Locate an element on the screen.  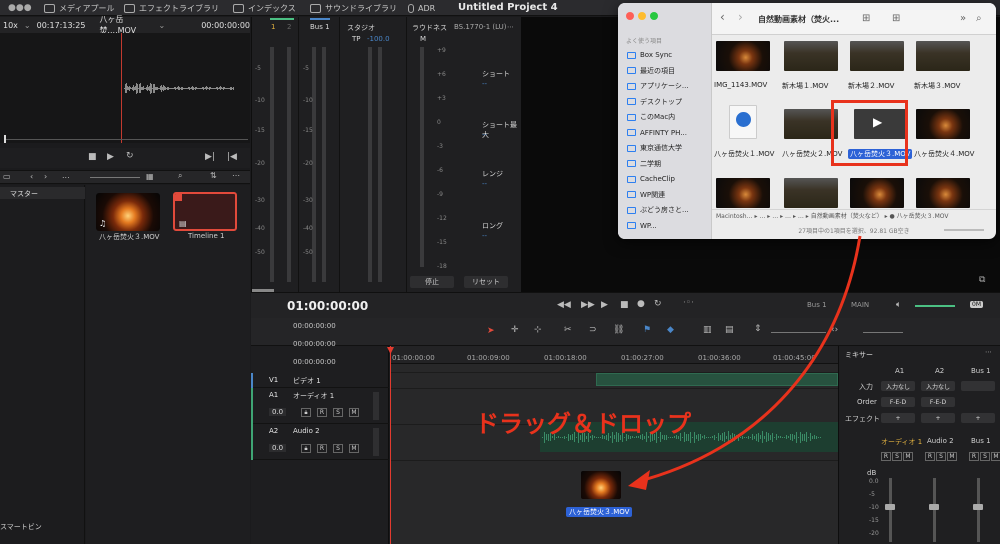
icon-size-slider is located at coordinates (964, 230).